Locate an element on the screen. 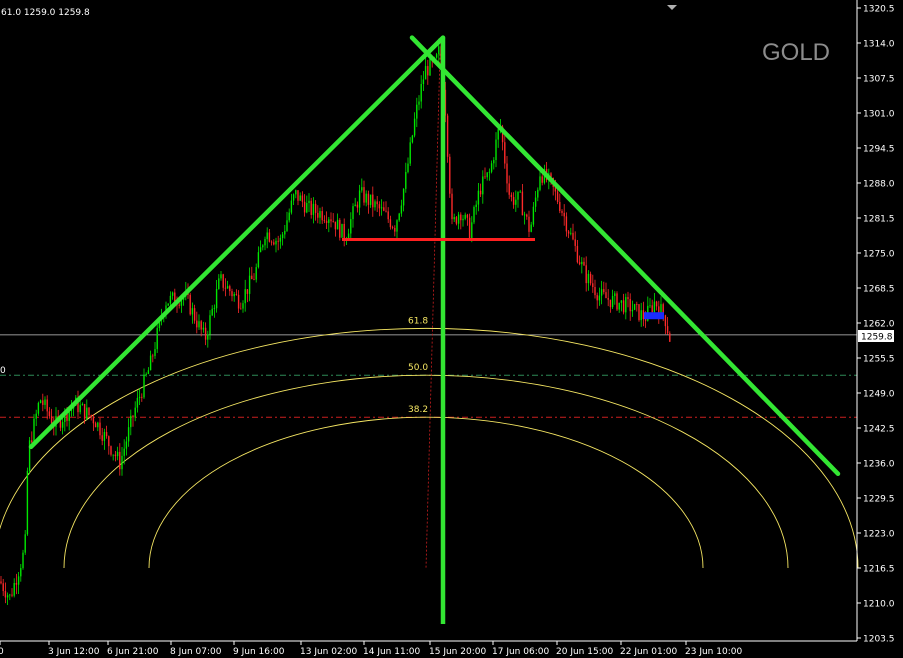 This screenshot has width=903, height=658. current-price-label: 1259.8 is located at coordinates (877, 338).